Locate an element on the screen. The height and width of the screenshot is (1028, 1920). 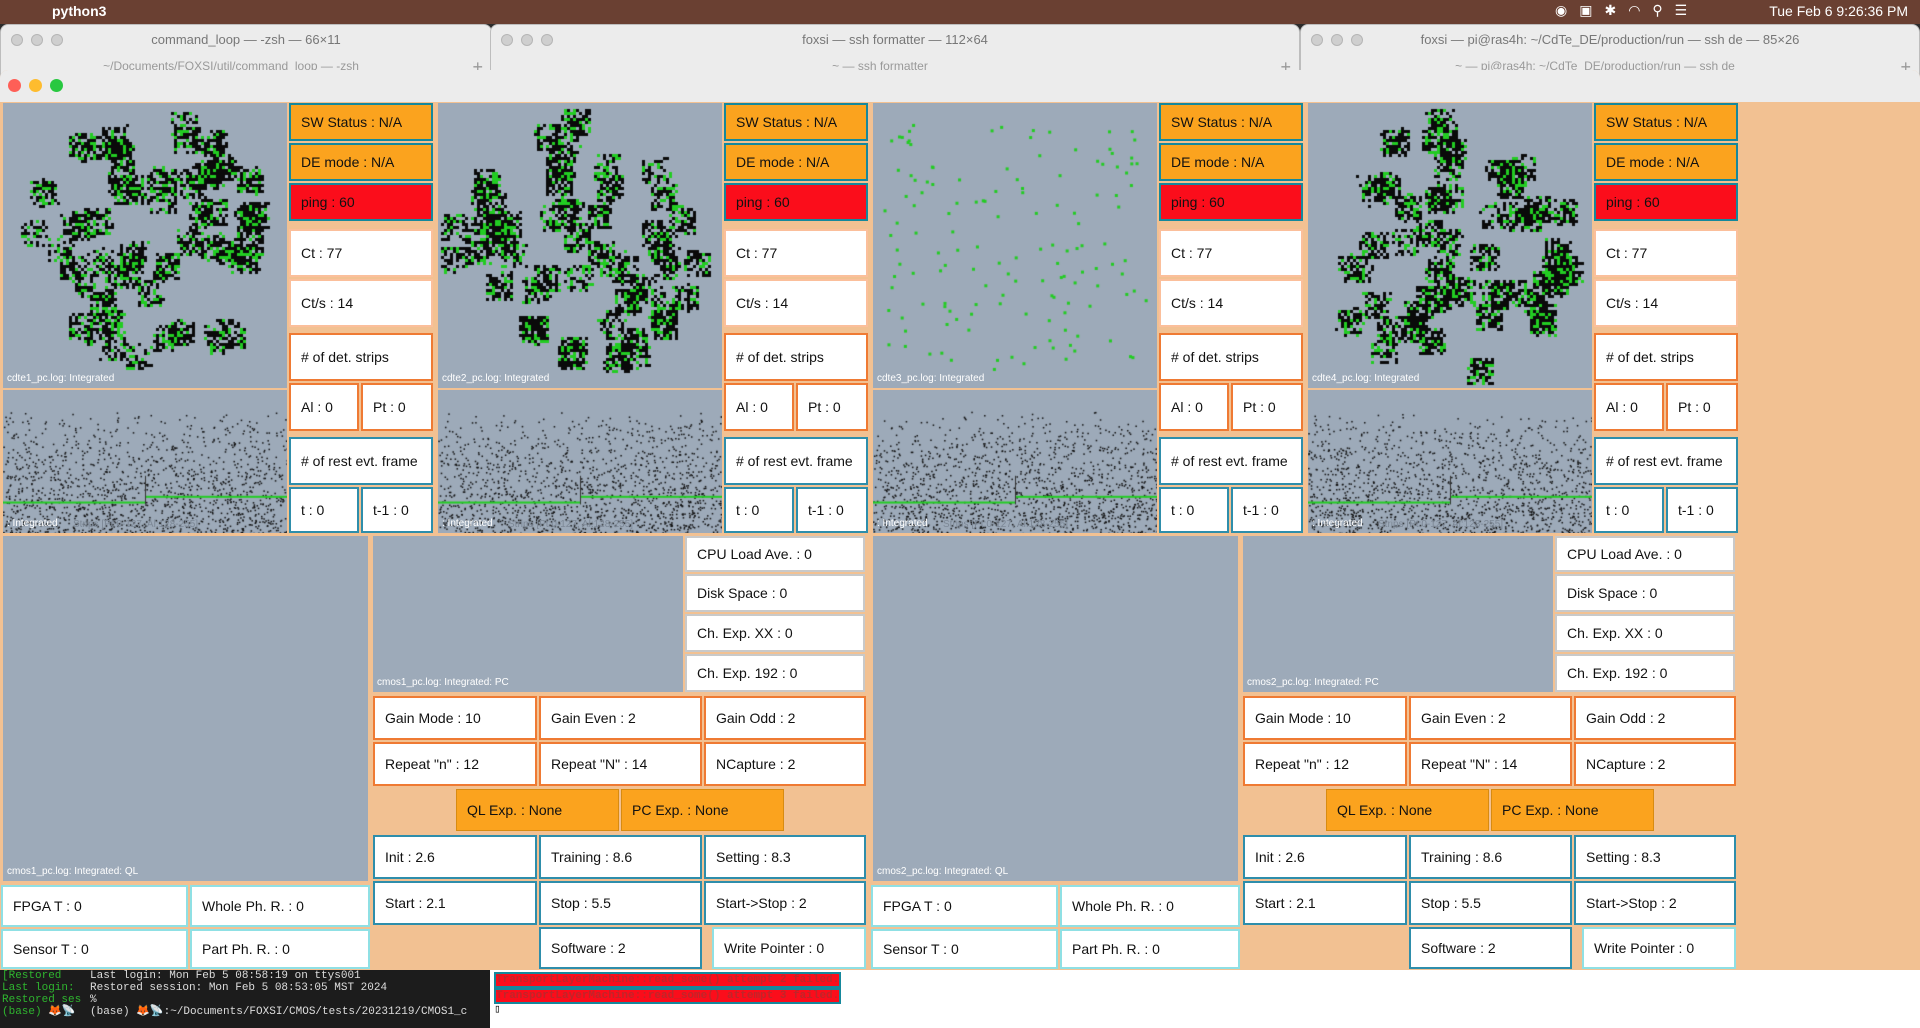
search-icon: ⚲ is located at coordinates (1657, 10).